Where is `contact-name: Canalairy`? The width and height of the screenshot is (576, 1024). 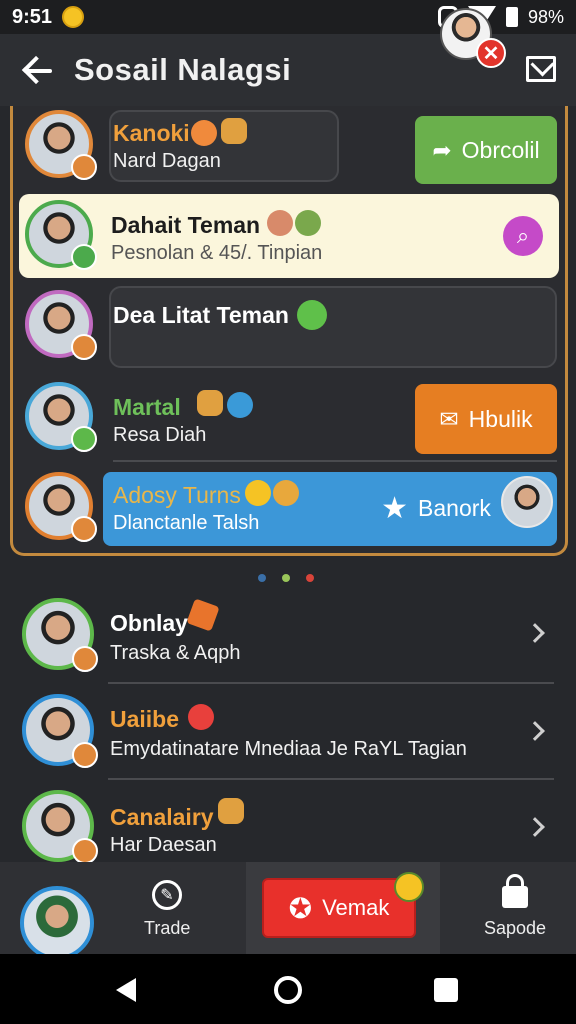 contact-name: Canalairy is located at coordinates (162, 817).